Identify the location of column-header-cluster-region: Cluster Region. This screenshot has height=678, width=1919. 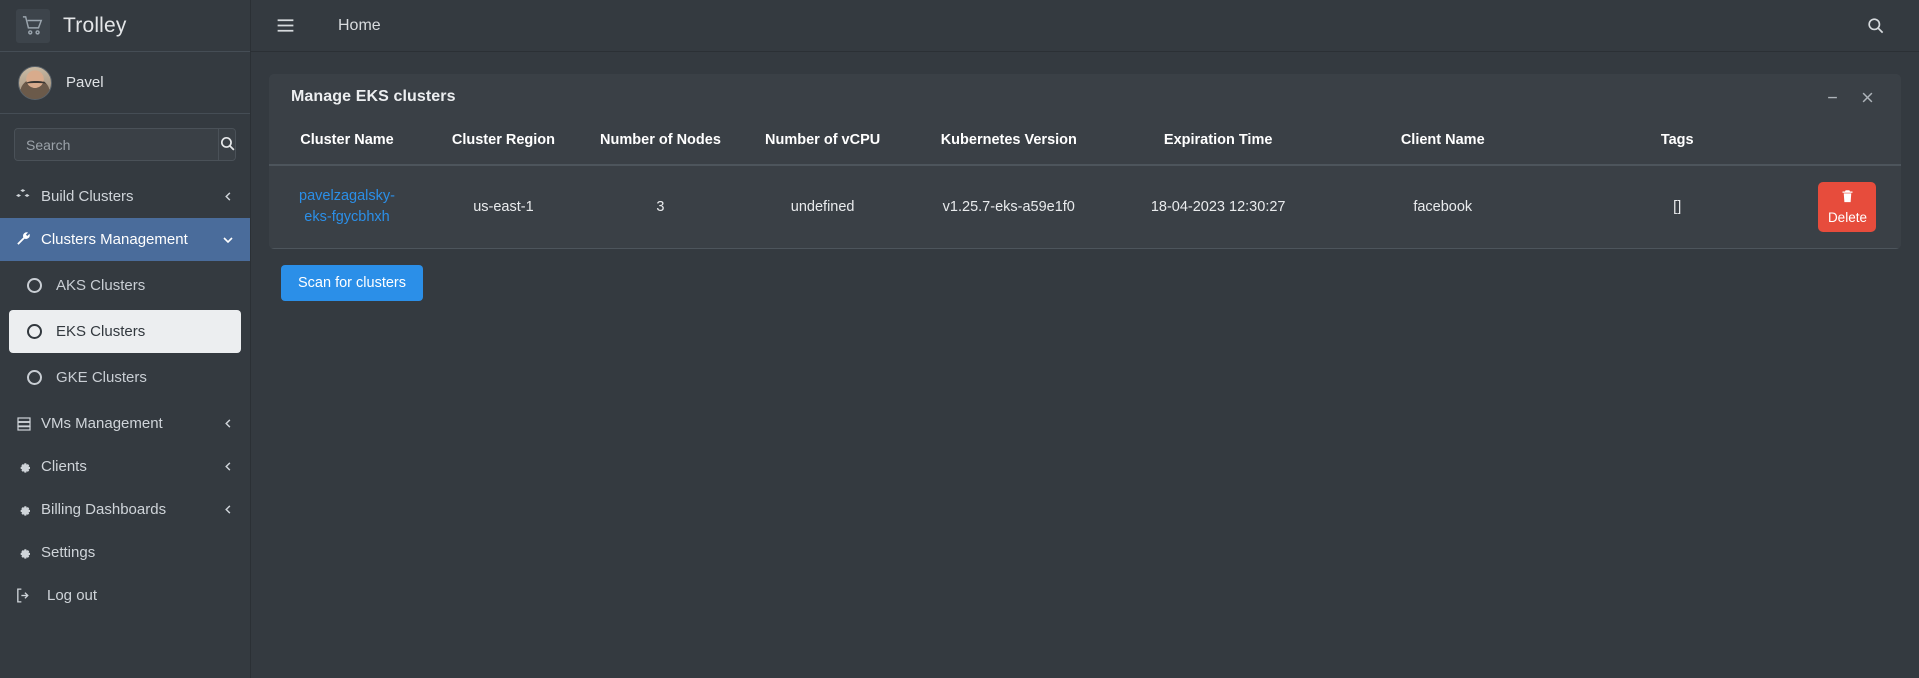
(503, 143).